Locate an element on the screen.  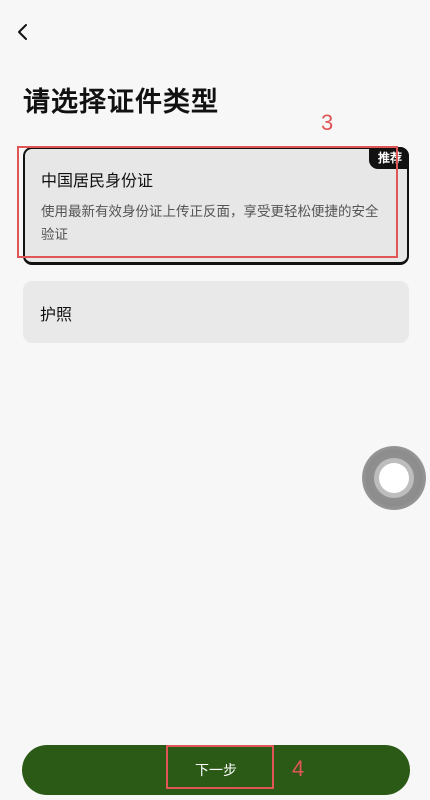
next-step-label: 下一步 is located at coordinates (216, 771).